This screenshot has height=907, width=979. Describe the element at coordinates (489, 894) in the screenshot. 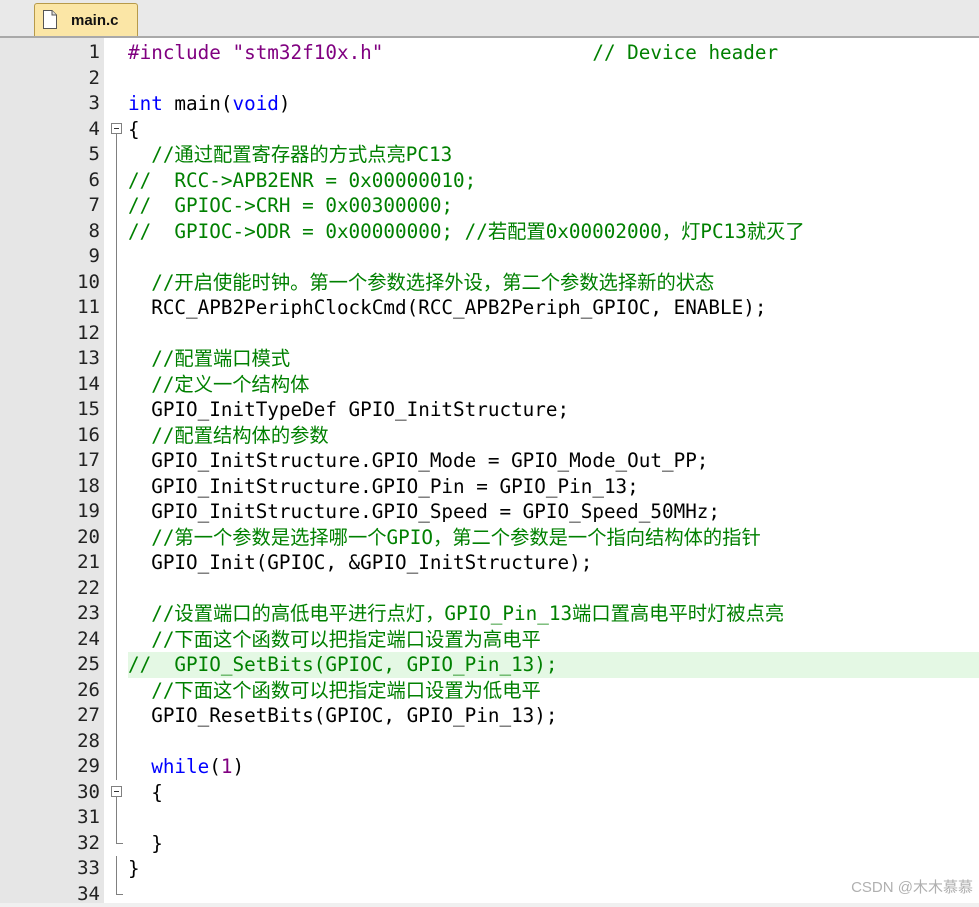

I see `code-line: 34` at that location.